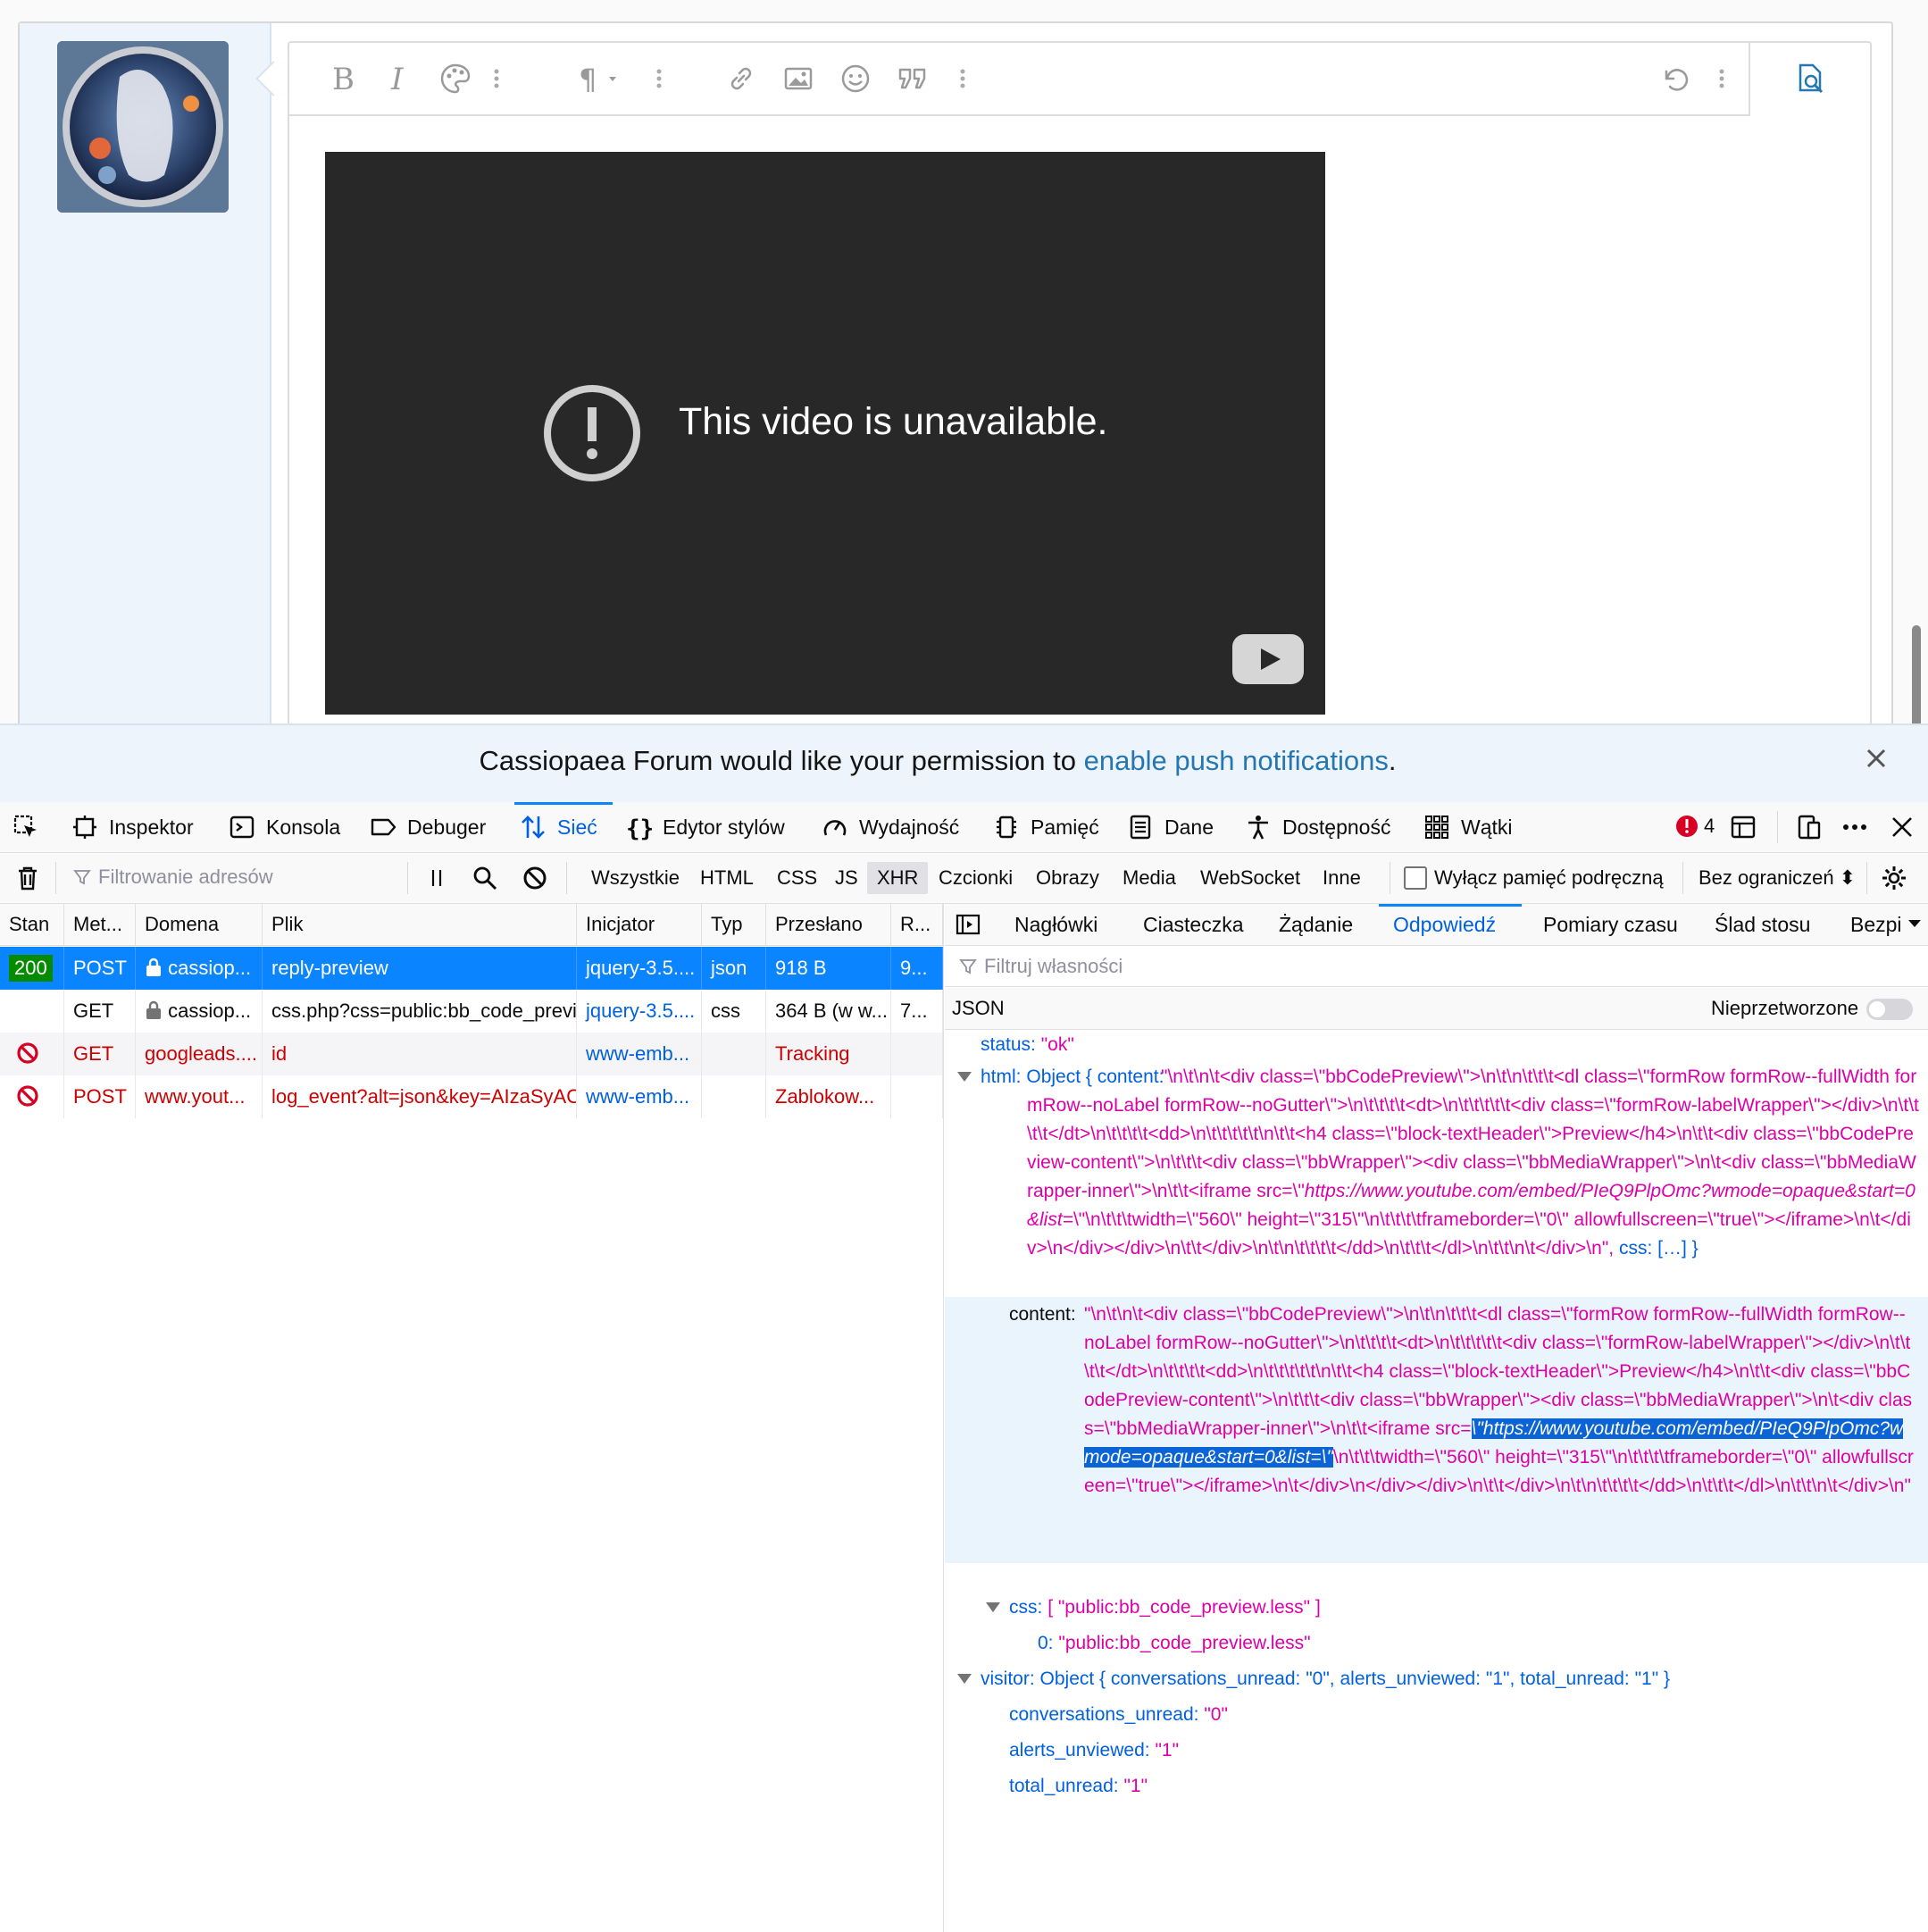  What do you see at coordinates (343, 79) in the screenshot?
I see `bold-icon: B` at bounding box center [343, 79].